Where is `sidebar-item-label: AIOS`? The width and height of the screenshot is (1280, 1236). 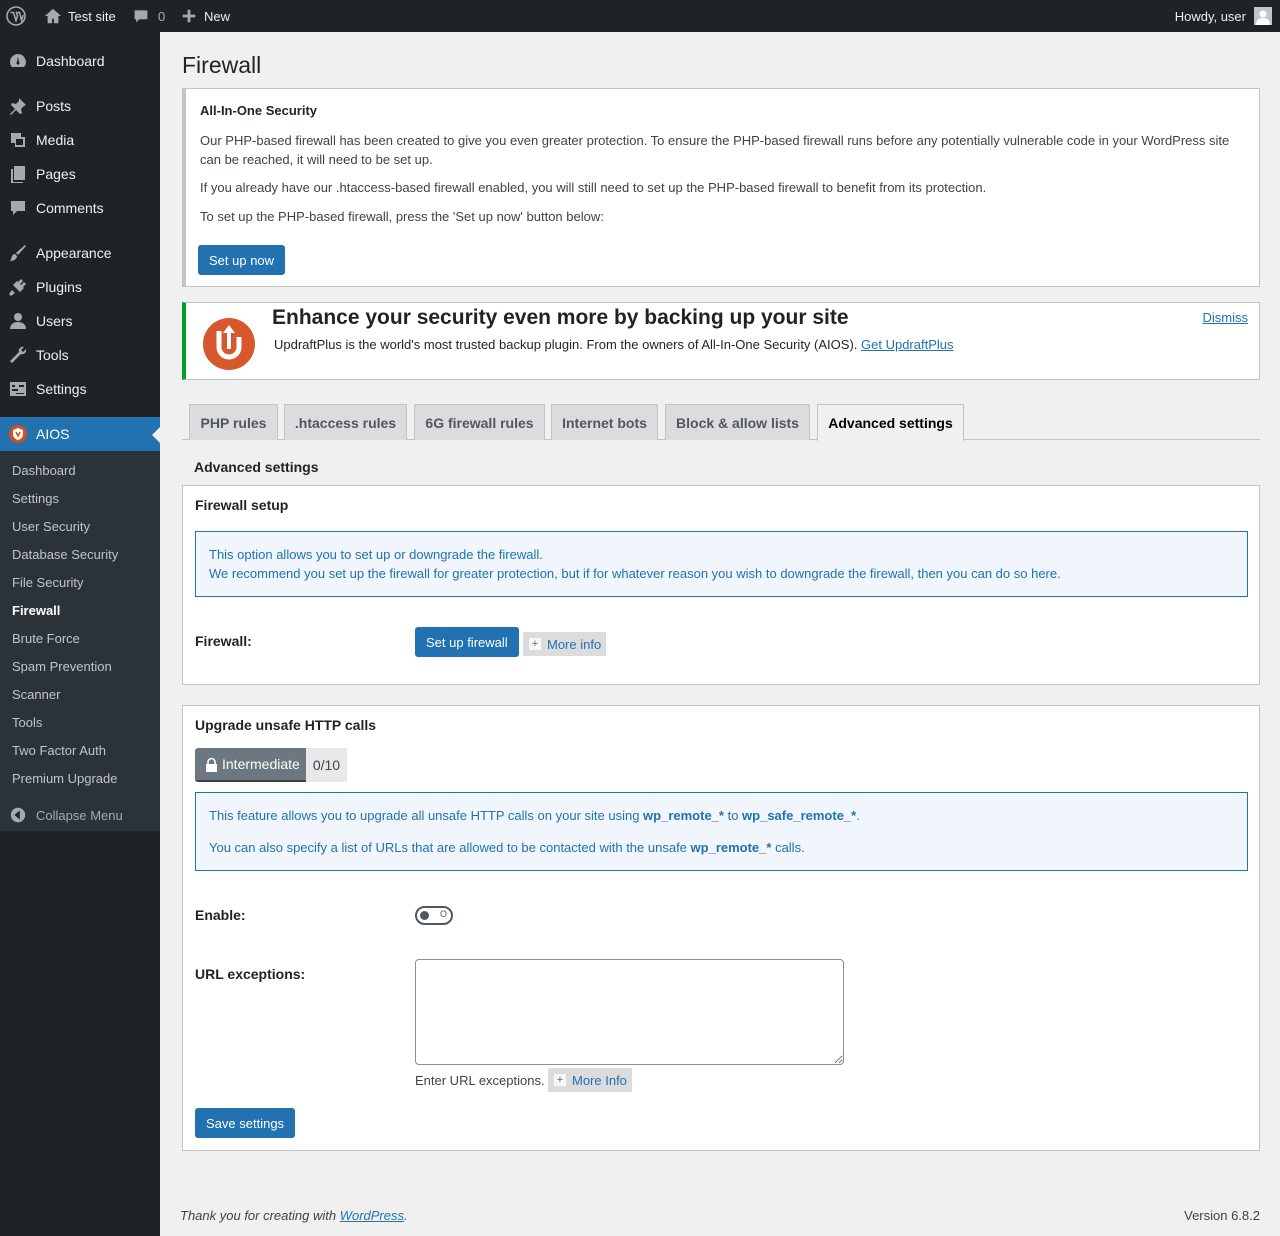
sidebar-item-label: AIOS is located at coordinates (53, 434).